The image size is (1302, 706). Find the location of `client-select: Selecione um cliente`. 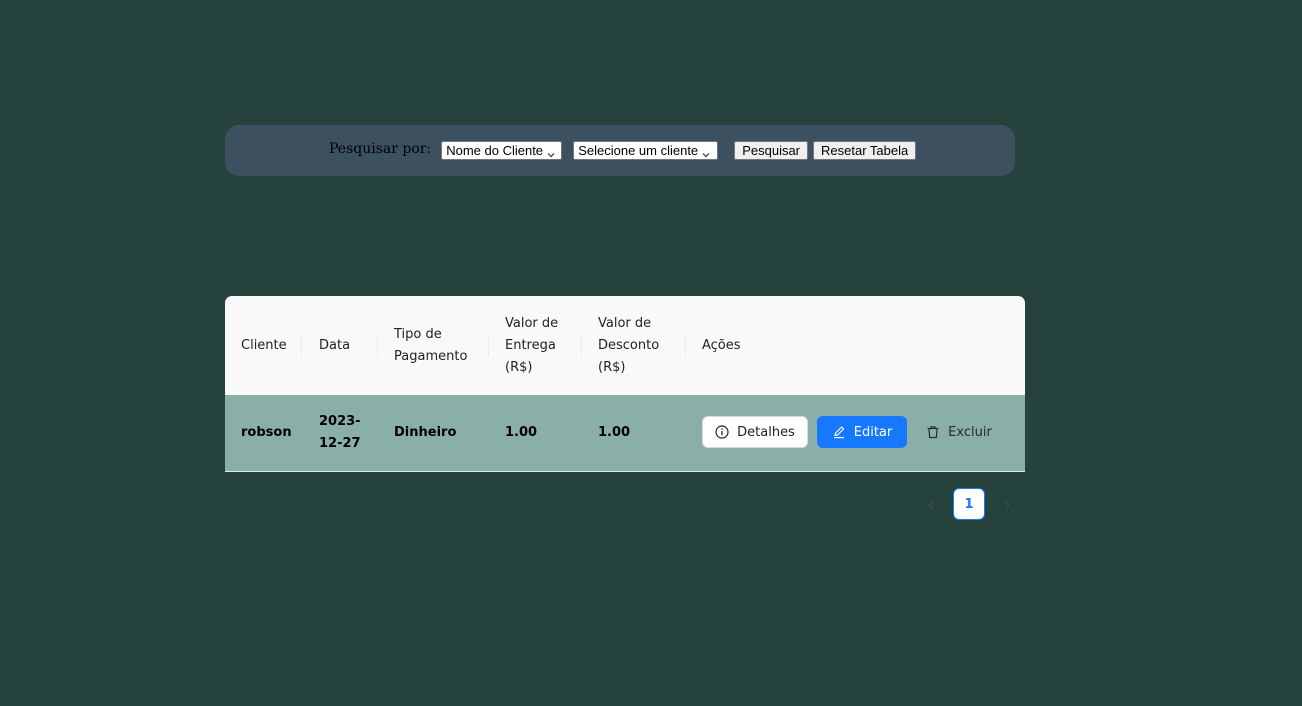

client-select: Selecione um cliente is located at coordinates (646, 150).